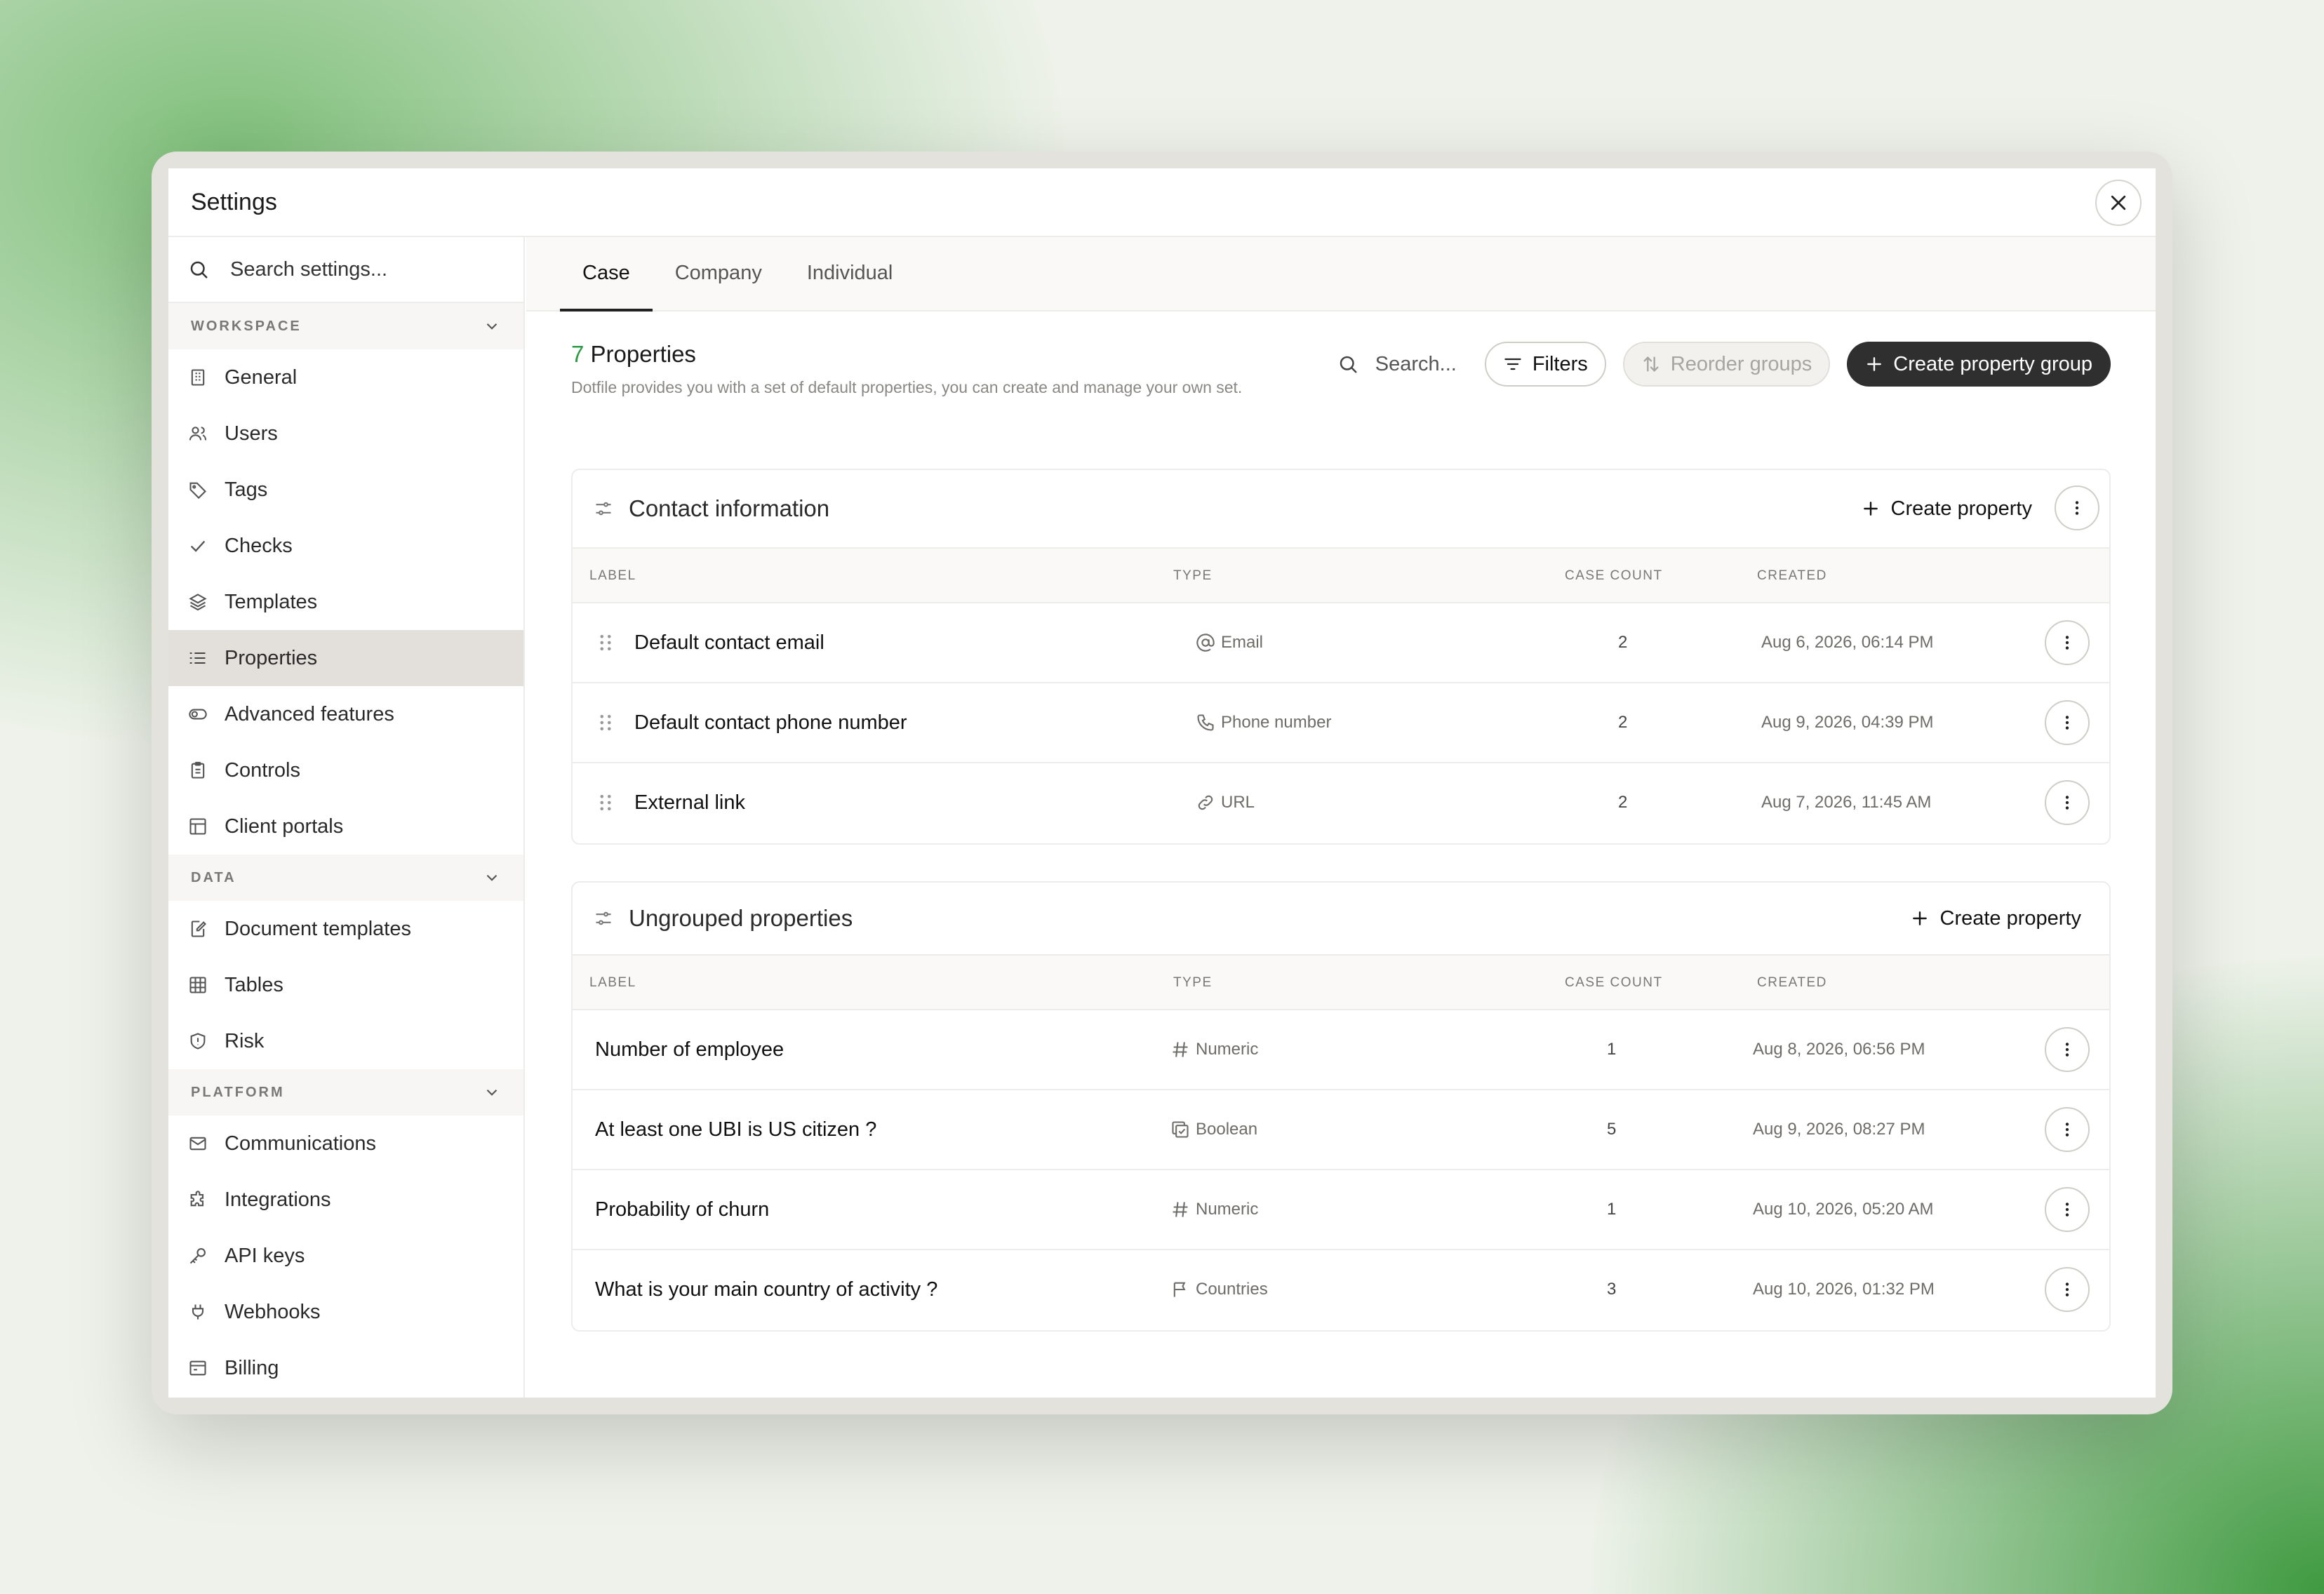 Image resolution: width=2324 pixels, height=1594 pixels. Describe the element at coordinates (198, 770) in the screenshot. I see `clipboard-icon` at that location.